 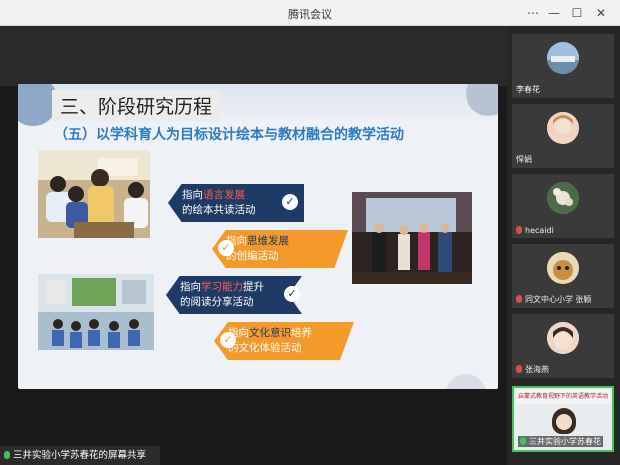 I want to click on participant-tile: 李春花, so click(x=563, y=66).